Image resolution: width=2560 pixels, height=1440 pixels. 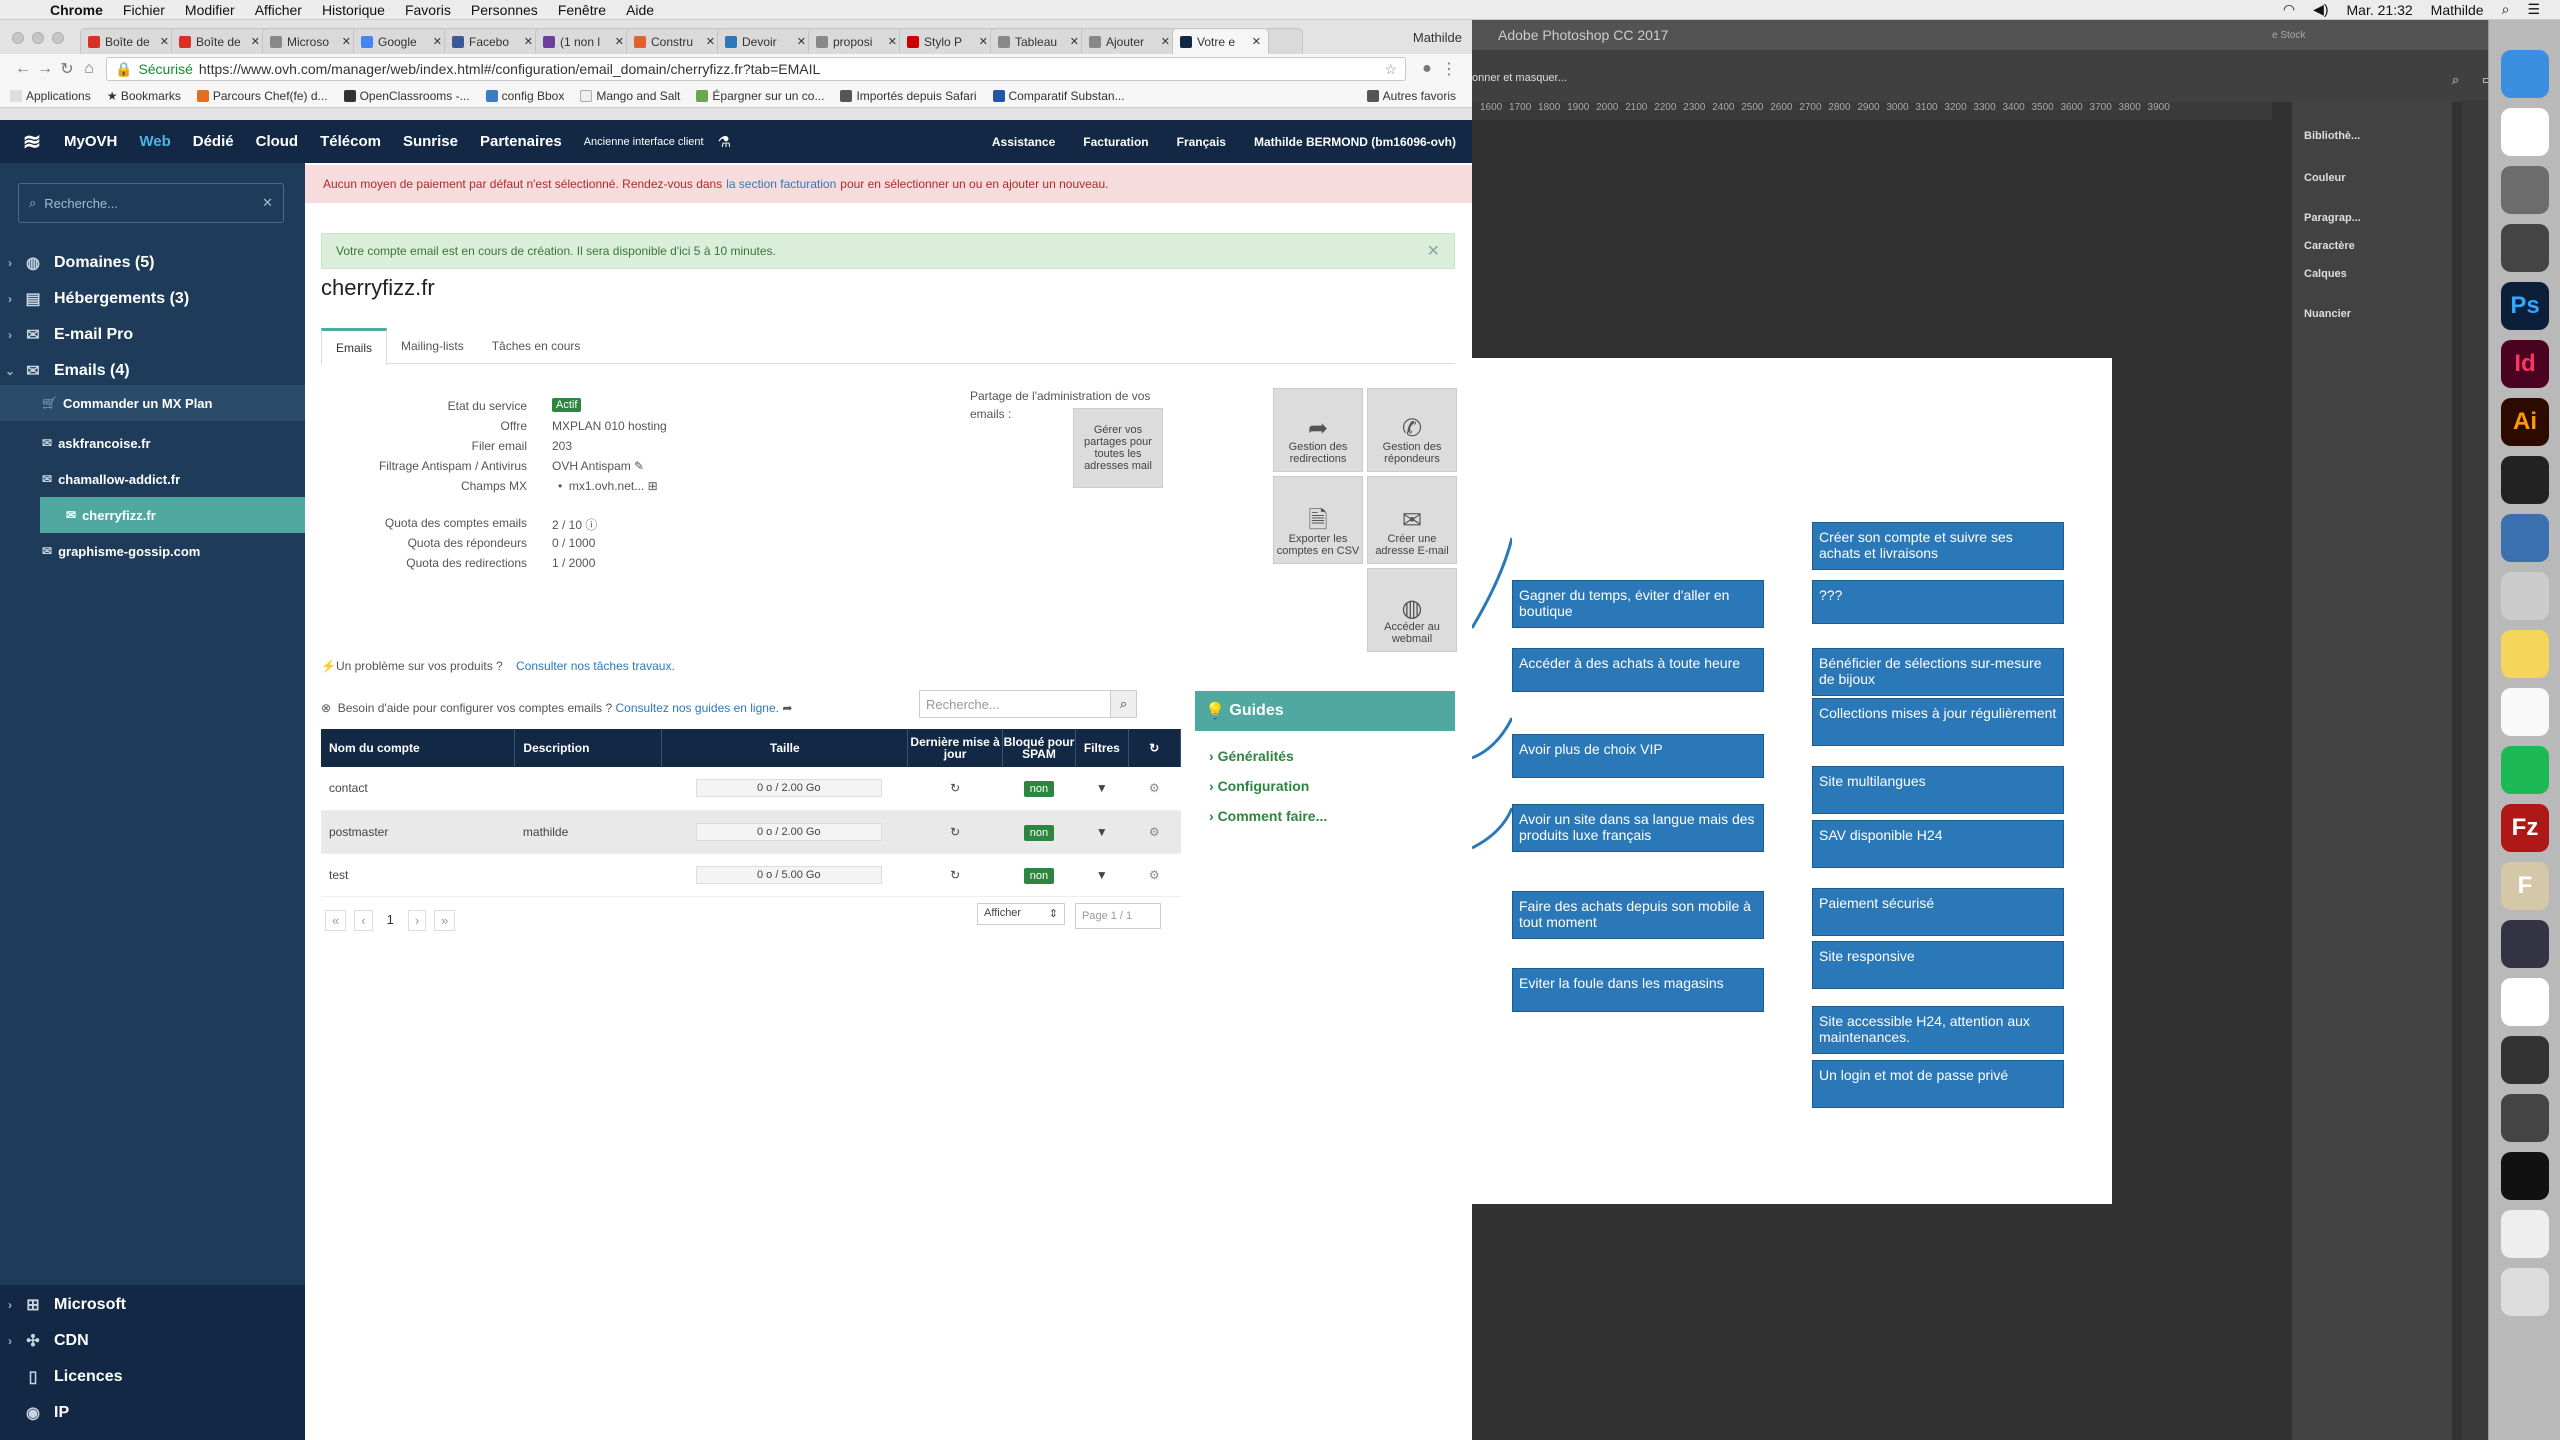 What do you see at coordinates (1427, 69) in the screenshot?
I see `extension-icon: ●` at bounding box center [1427, 69].